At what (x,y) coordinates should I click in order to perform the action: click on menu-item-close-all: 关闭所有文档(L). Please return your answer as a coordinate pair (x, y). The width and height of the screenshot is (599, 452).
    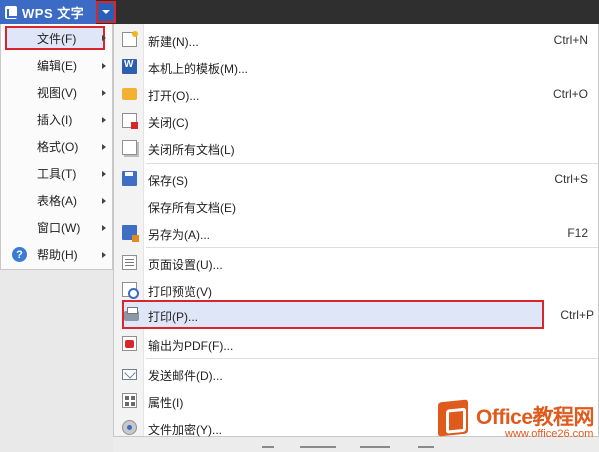
    Looking at the image, I should click on (356, 147).